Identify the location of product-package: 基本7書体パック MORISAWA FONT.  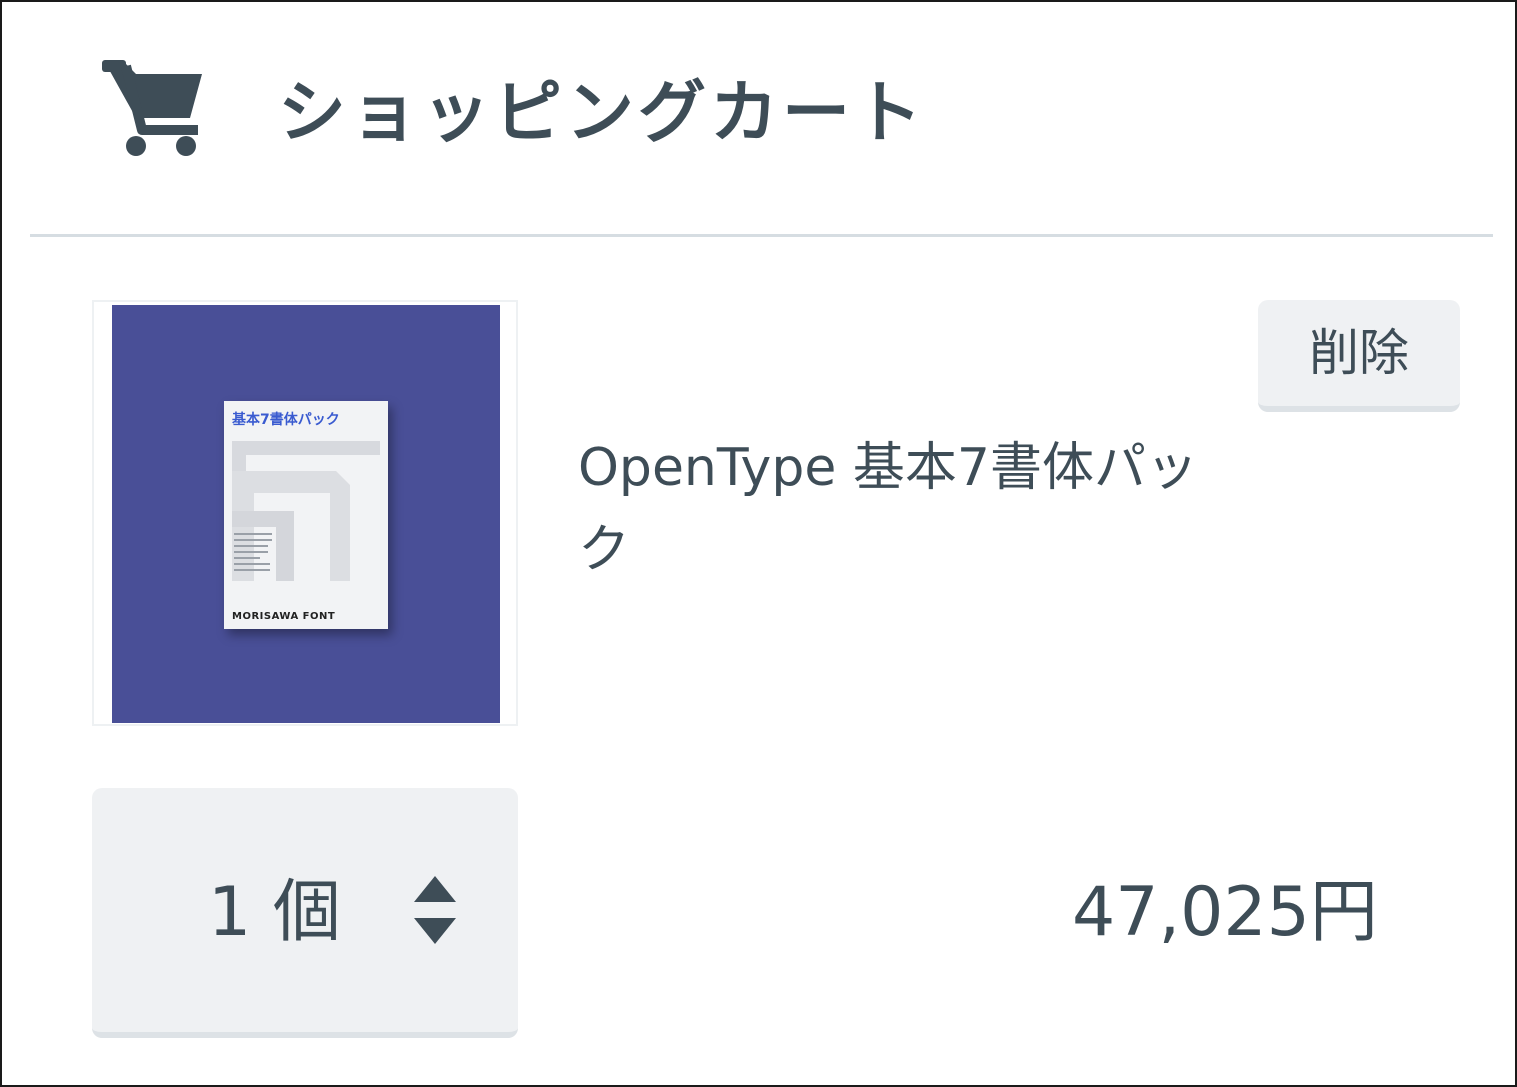
(306, 515).